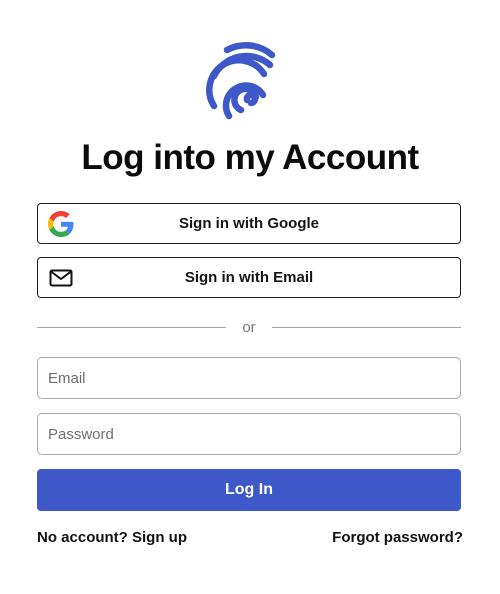  What do you see at coordinates (366, 327) in the screenshot?
I see `divider-line-right` at bounding box center [366, 327].